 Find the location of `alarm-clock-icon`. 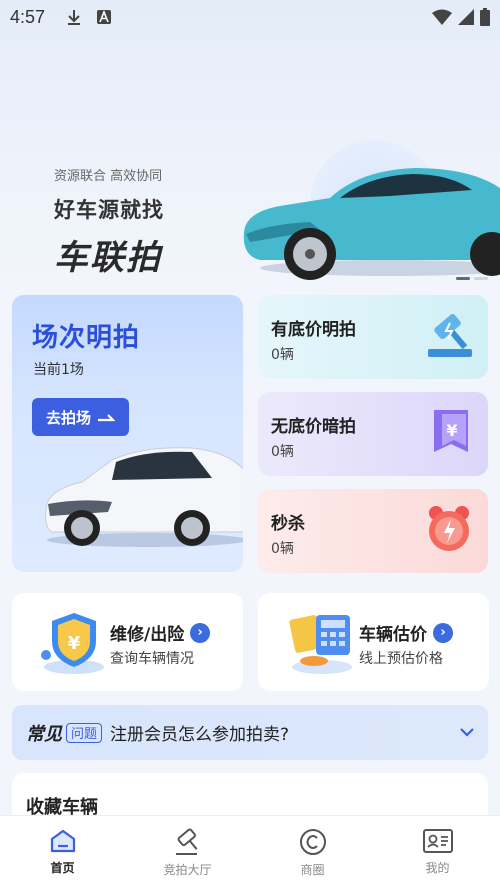

alarm-clock-icon is located at coordinates (449, 528).